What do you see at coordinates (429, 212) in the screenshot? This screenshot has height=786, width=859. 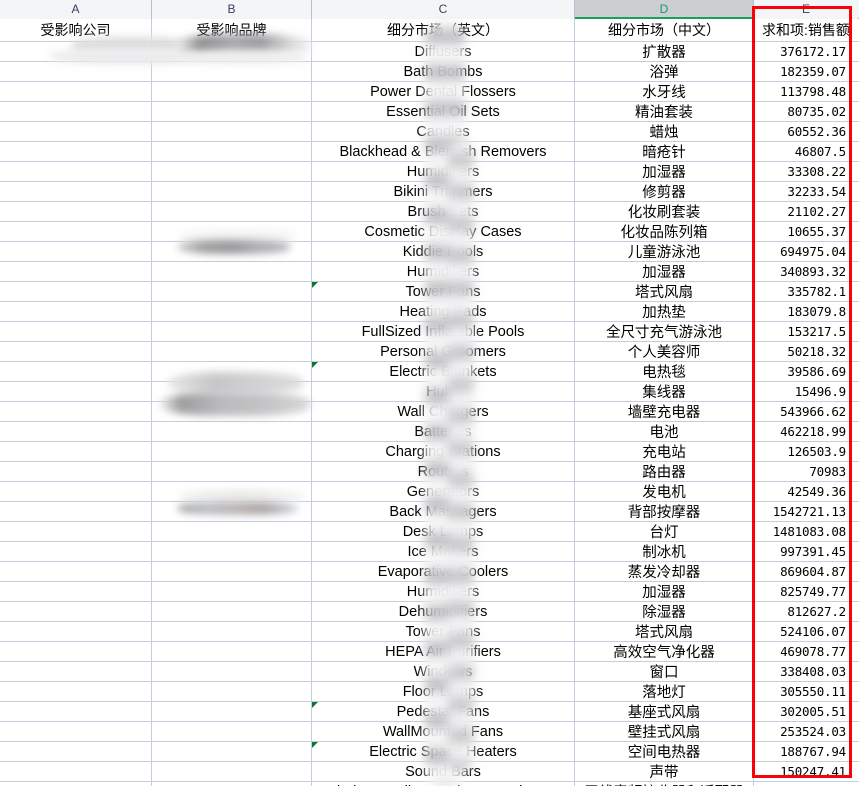 I see `table-row: Brush Sets 化妆刷套装 21102.27` at bounding box center [429, 212].